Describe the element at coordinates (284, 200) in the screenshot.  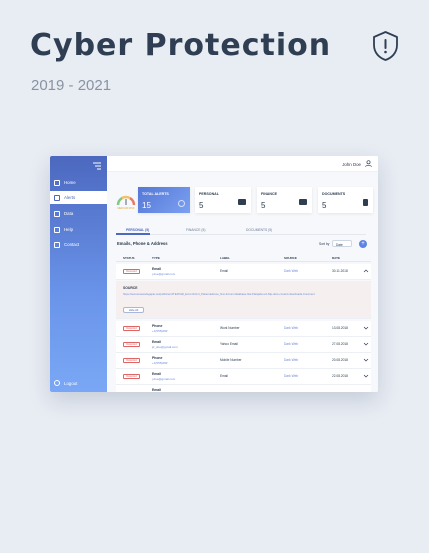
I see `card-finance: FINANCE 5` at that location.